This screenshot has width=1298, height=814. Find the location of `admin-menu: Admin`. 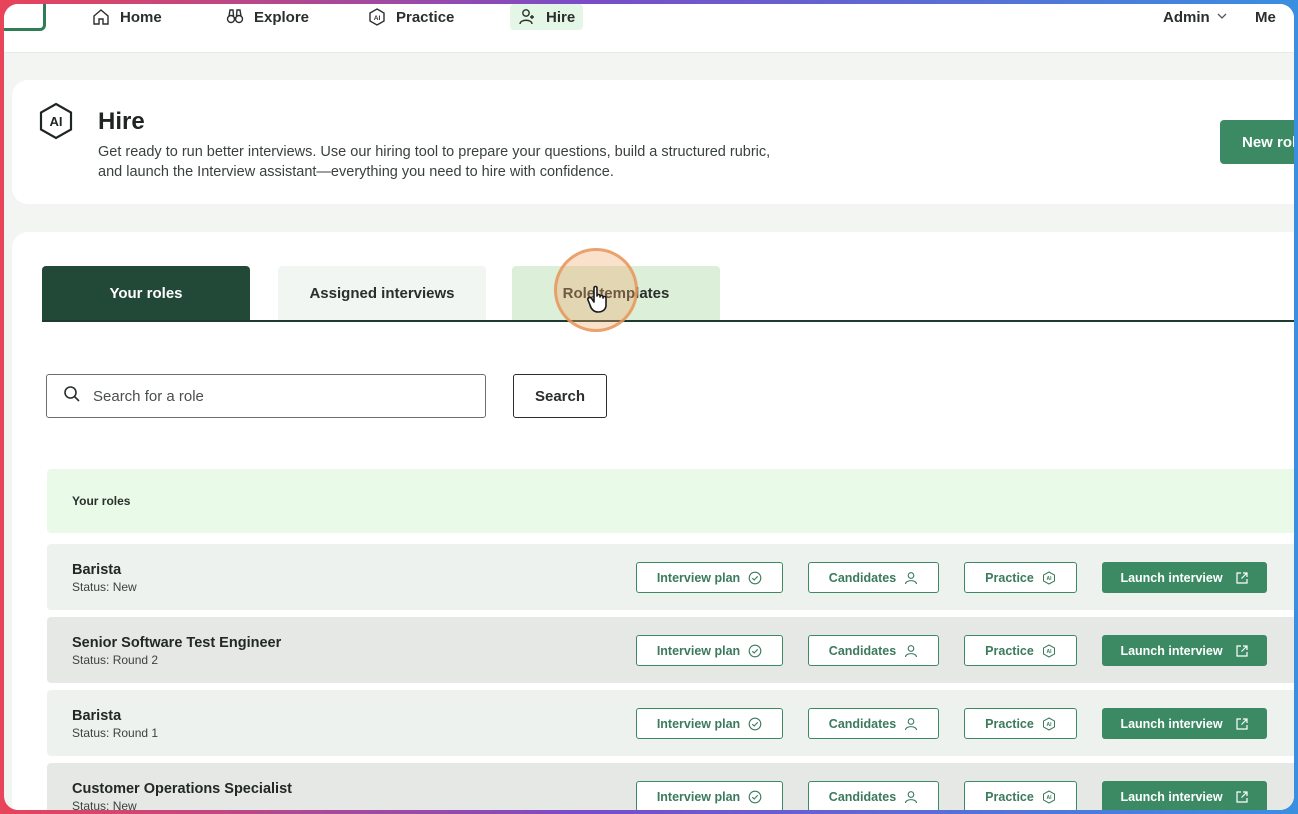

admin-menu: Admin is located at coordinates (1195, 17).